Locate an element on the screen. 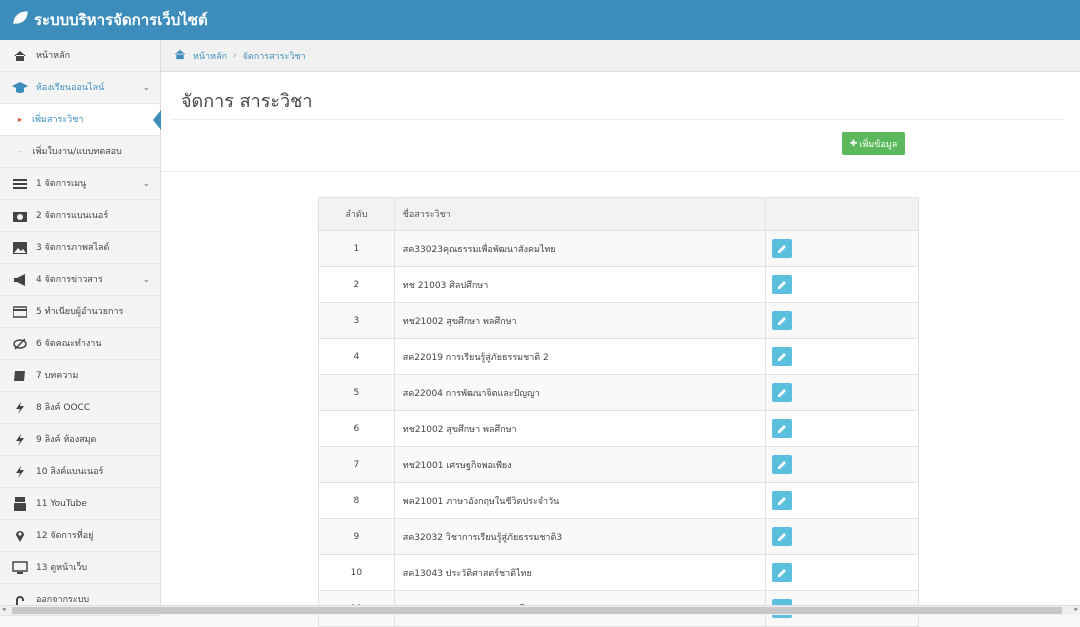 This screenshot has height=627, width=1080. sidebar-item-label: 7 บทความ is located at coordinates (57, 375).